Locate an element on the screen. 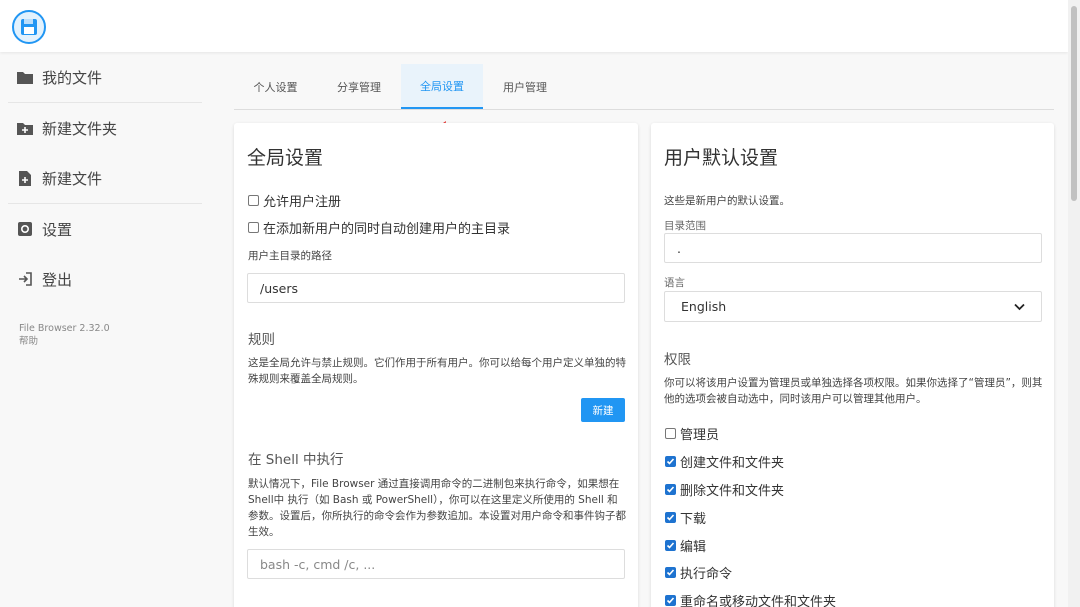 The height and width of the screenshot is (607, 1080). sidebar-item-label: 新建文件夹 is located at coordinates (80, 128).